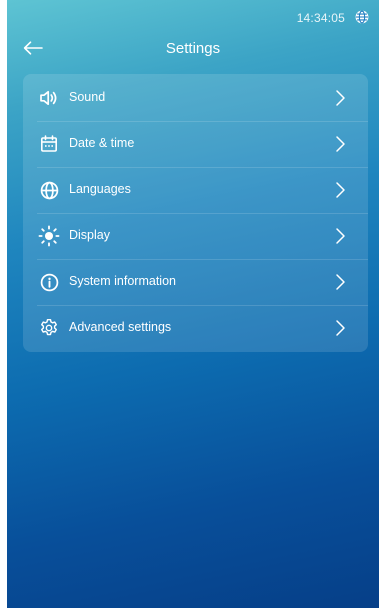  What do you see at coordinates (49, 144) in the screenshot?
I see `calendar-icon` at bounding box center [49, 144].